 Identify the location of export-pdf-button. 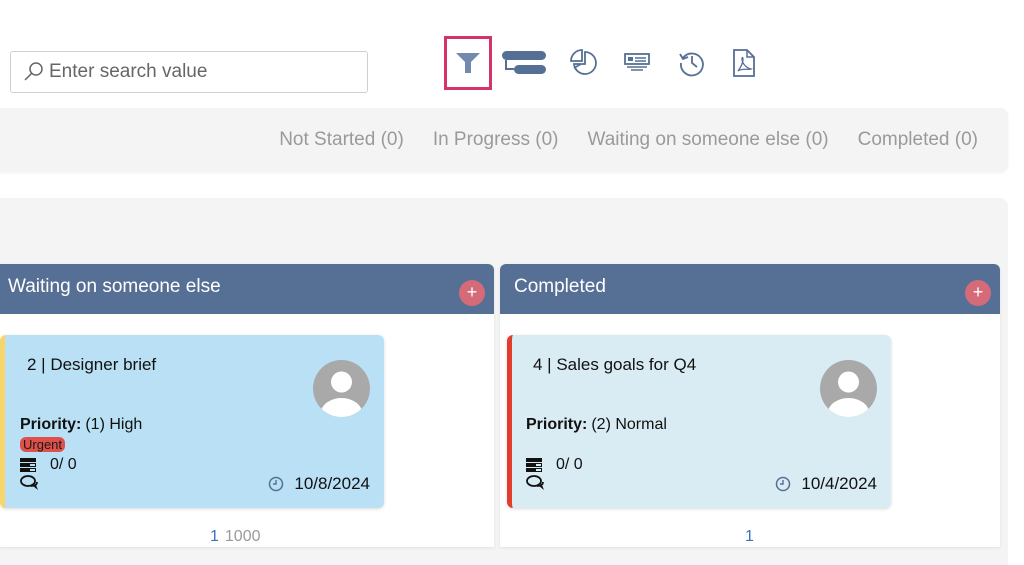
(744, 63).